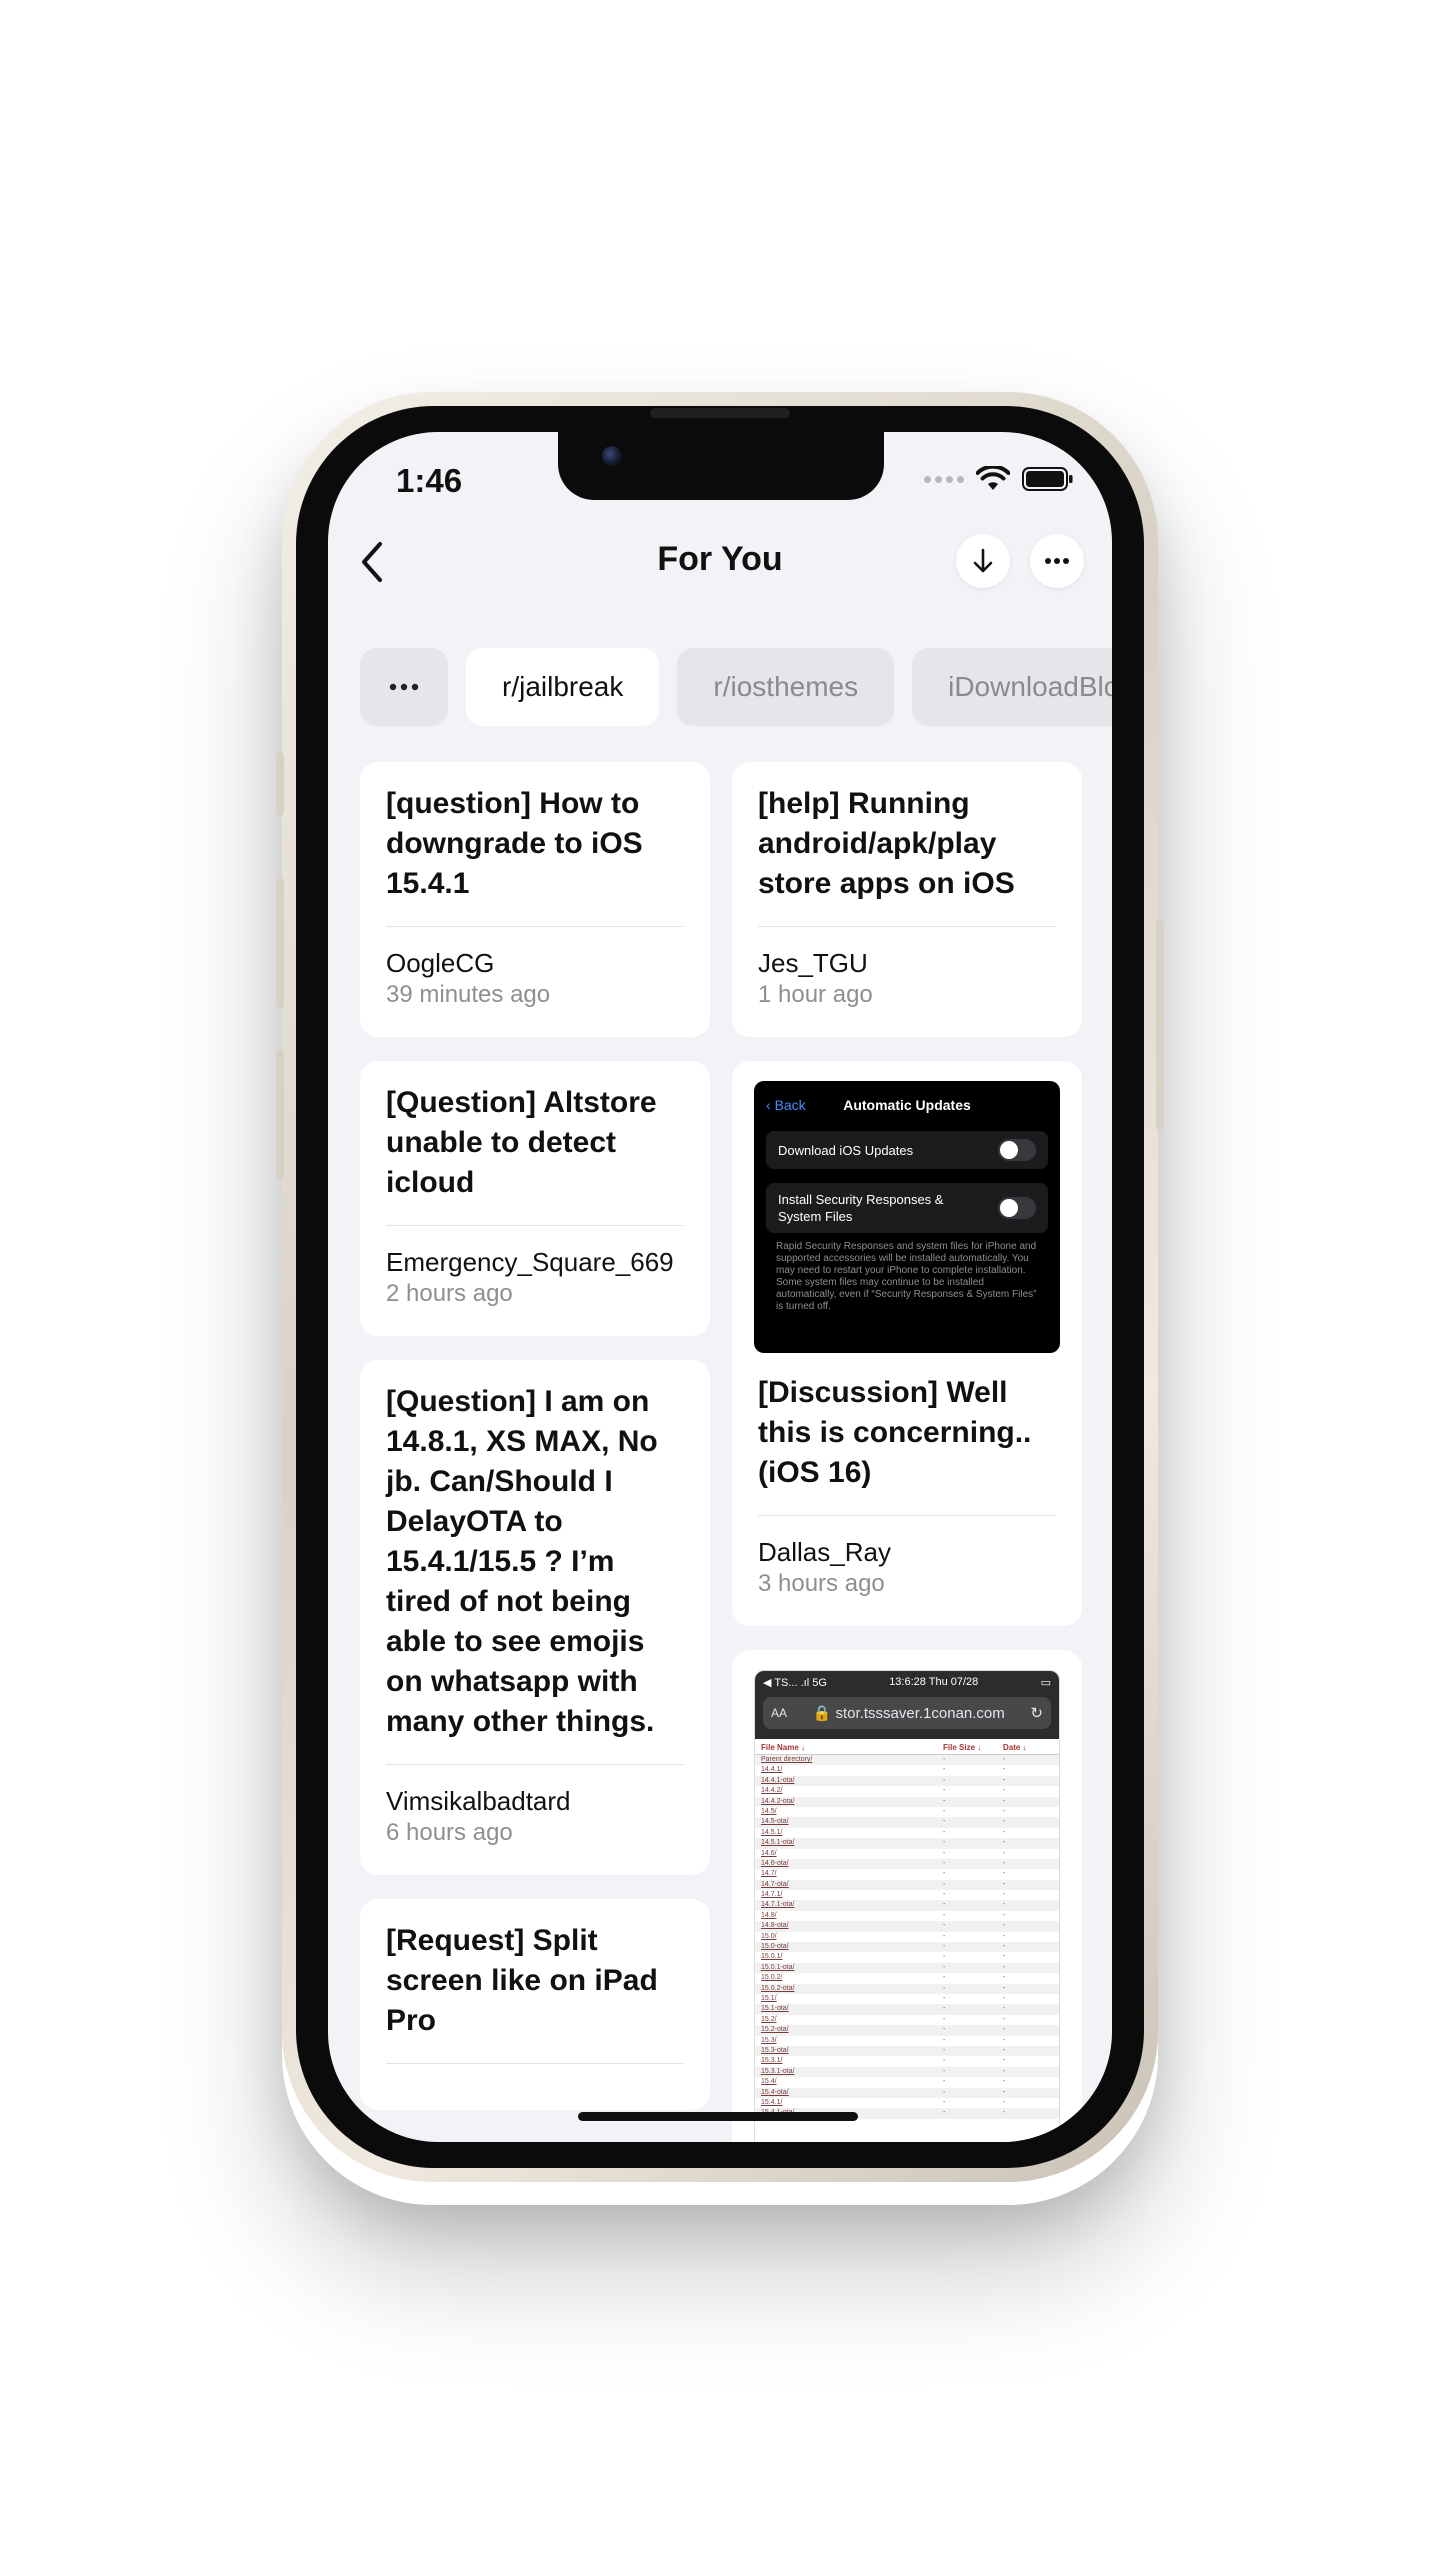 The image size is (1440, 2560). What do you see at coordinates (907, 1760) in the screenshot?
I see `thumb-table-row: Parent directory/ - -` at bounding box center [907, 1760].